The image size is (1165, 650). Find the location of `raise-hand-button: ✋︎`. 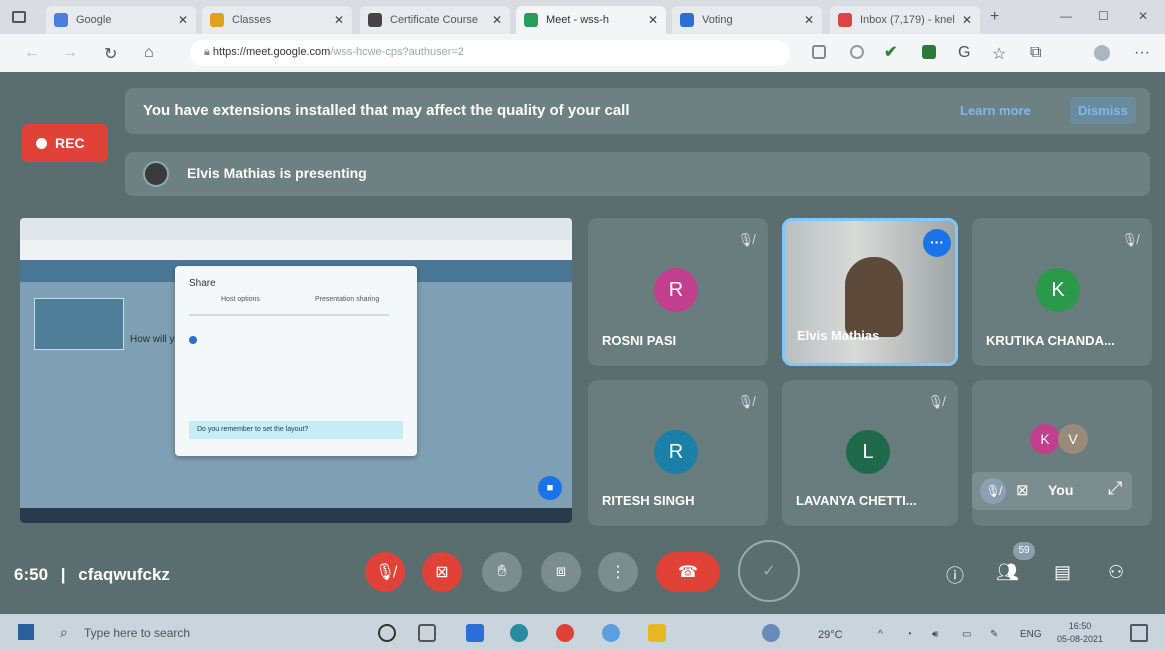

raise-hand-button: ✋︎ is located at coordinates (502, 572).